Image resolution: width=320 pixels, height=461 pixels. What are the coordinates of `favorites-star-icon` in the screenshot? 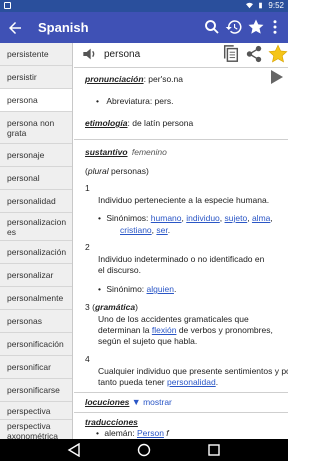 It's located at (256, 27).